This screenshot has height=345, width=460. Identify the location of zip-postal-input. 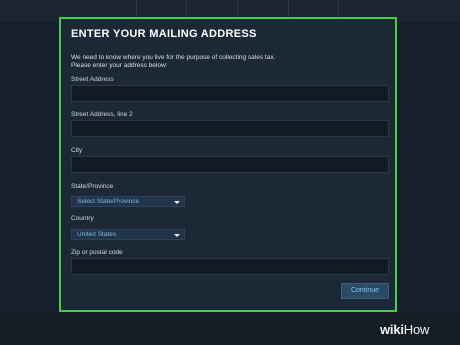
(230, 266).